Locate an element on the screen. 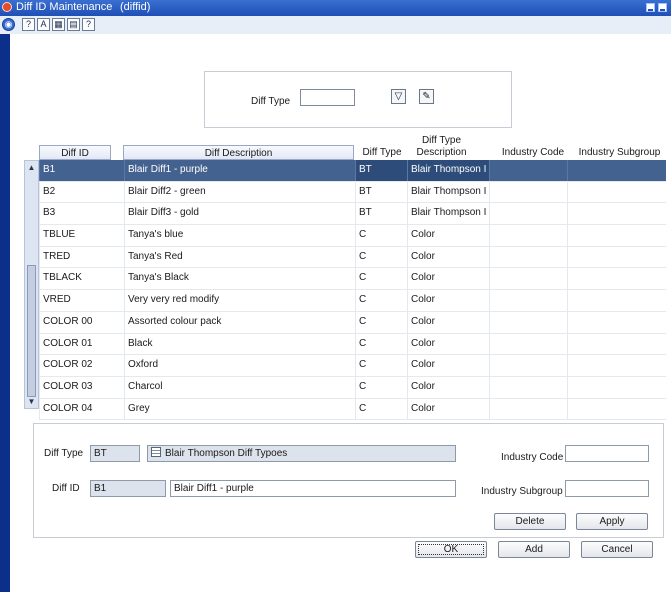 This screenshot has height=592, width=671. info-icon: ? is located at coordinates (88, 24).